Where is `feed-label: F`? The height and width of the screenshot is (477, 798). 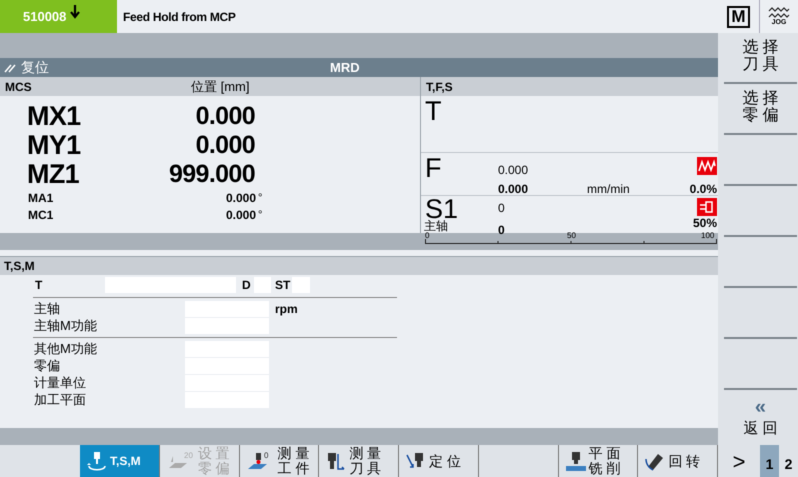 feed-label: F is located at coordinates (433, 168).